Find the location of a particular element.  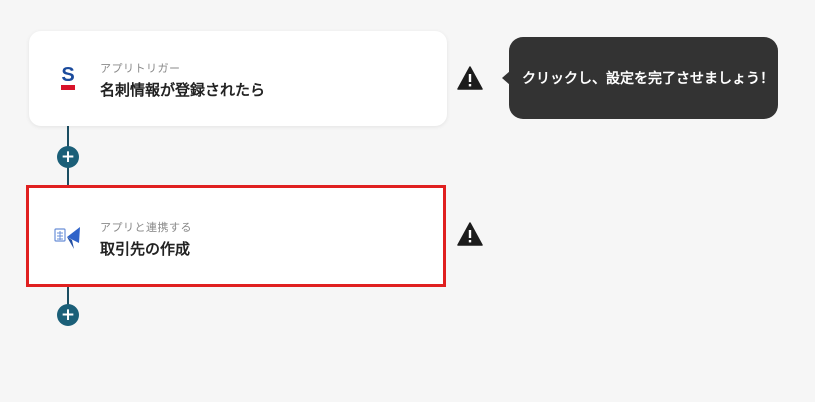

trigger-card: S アプリトリガー 名刺情報が登録されたら is located at coordinates (238, 78).